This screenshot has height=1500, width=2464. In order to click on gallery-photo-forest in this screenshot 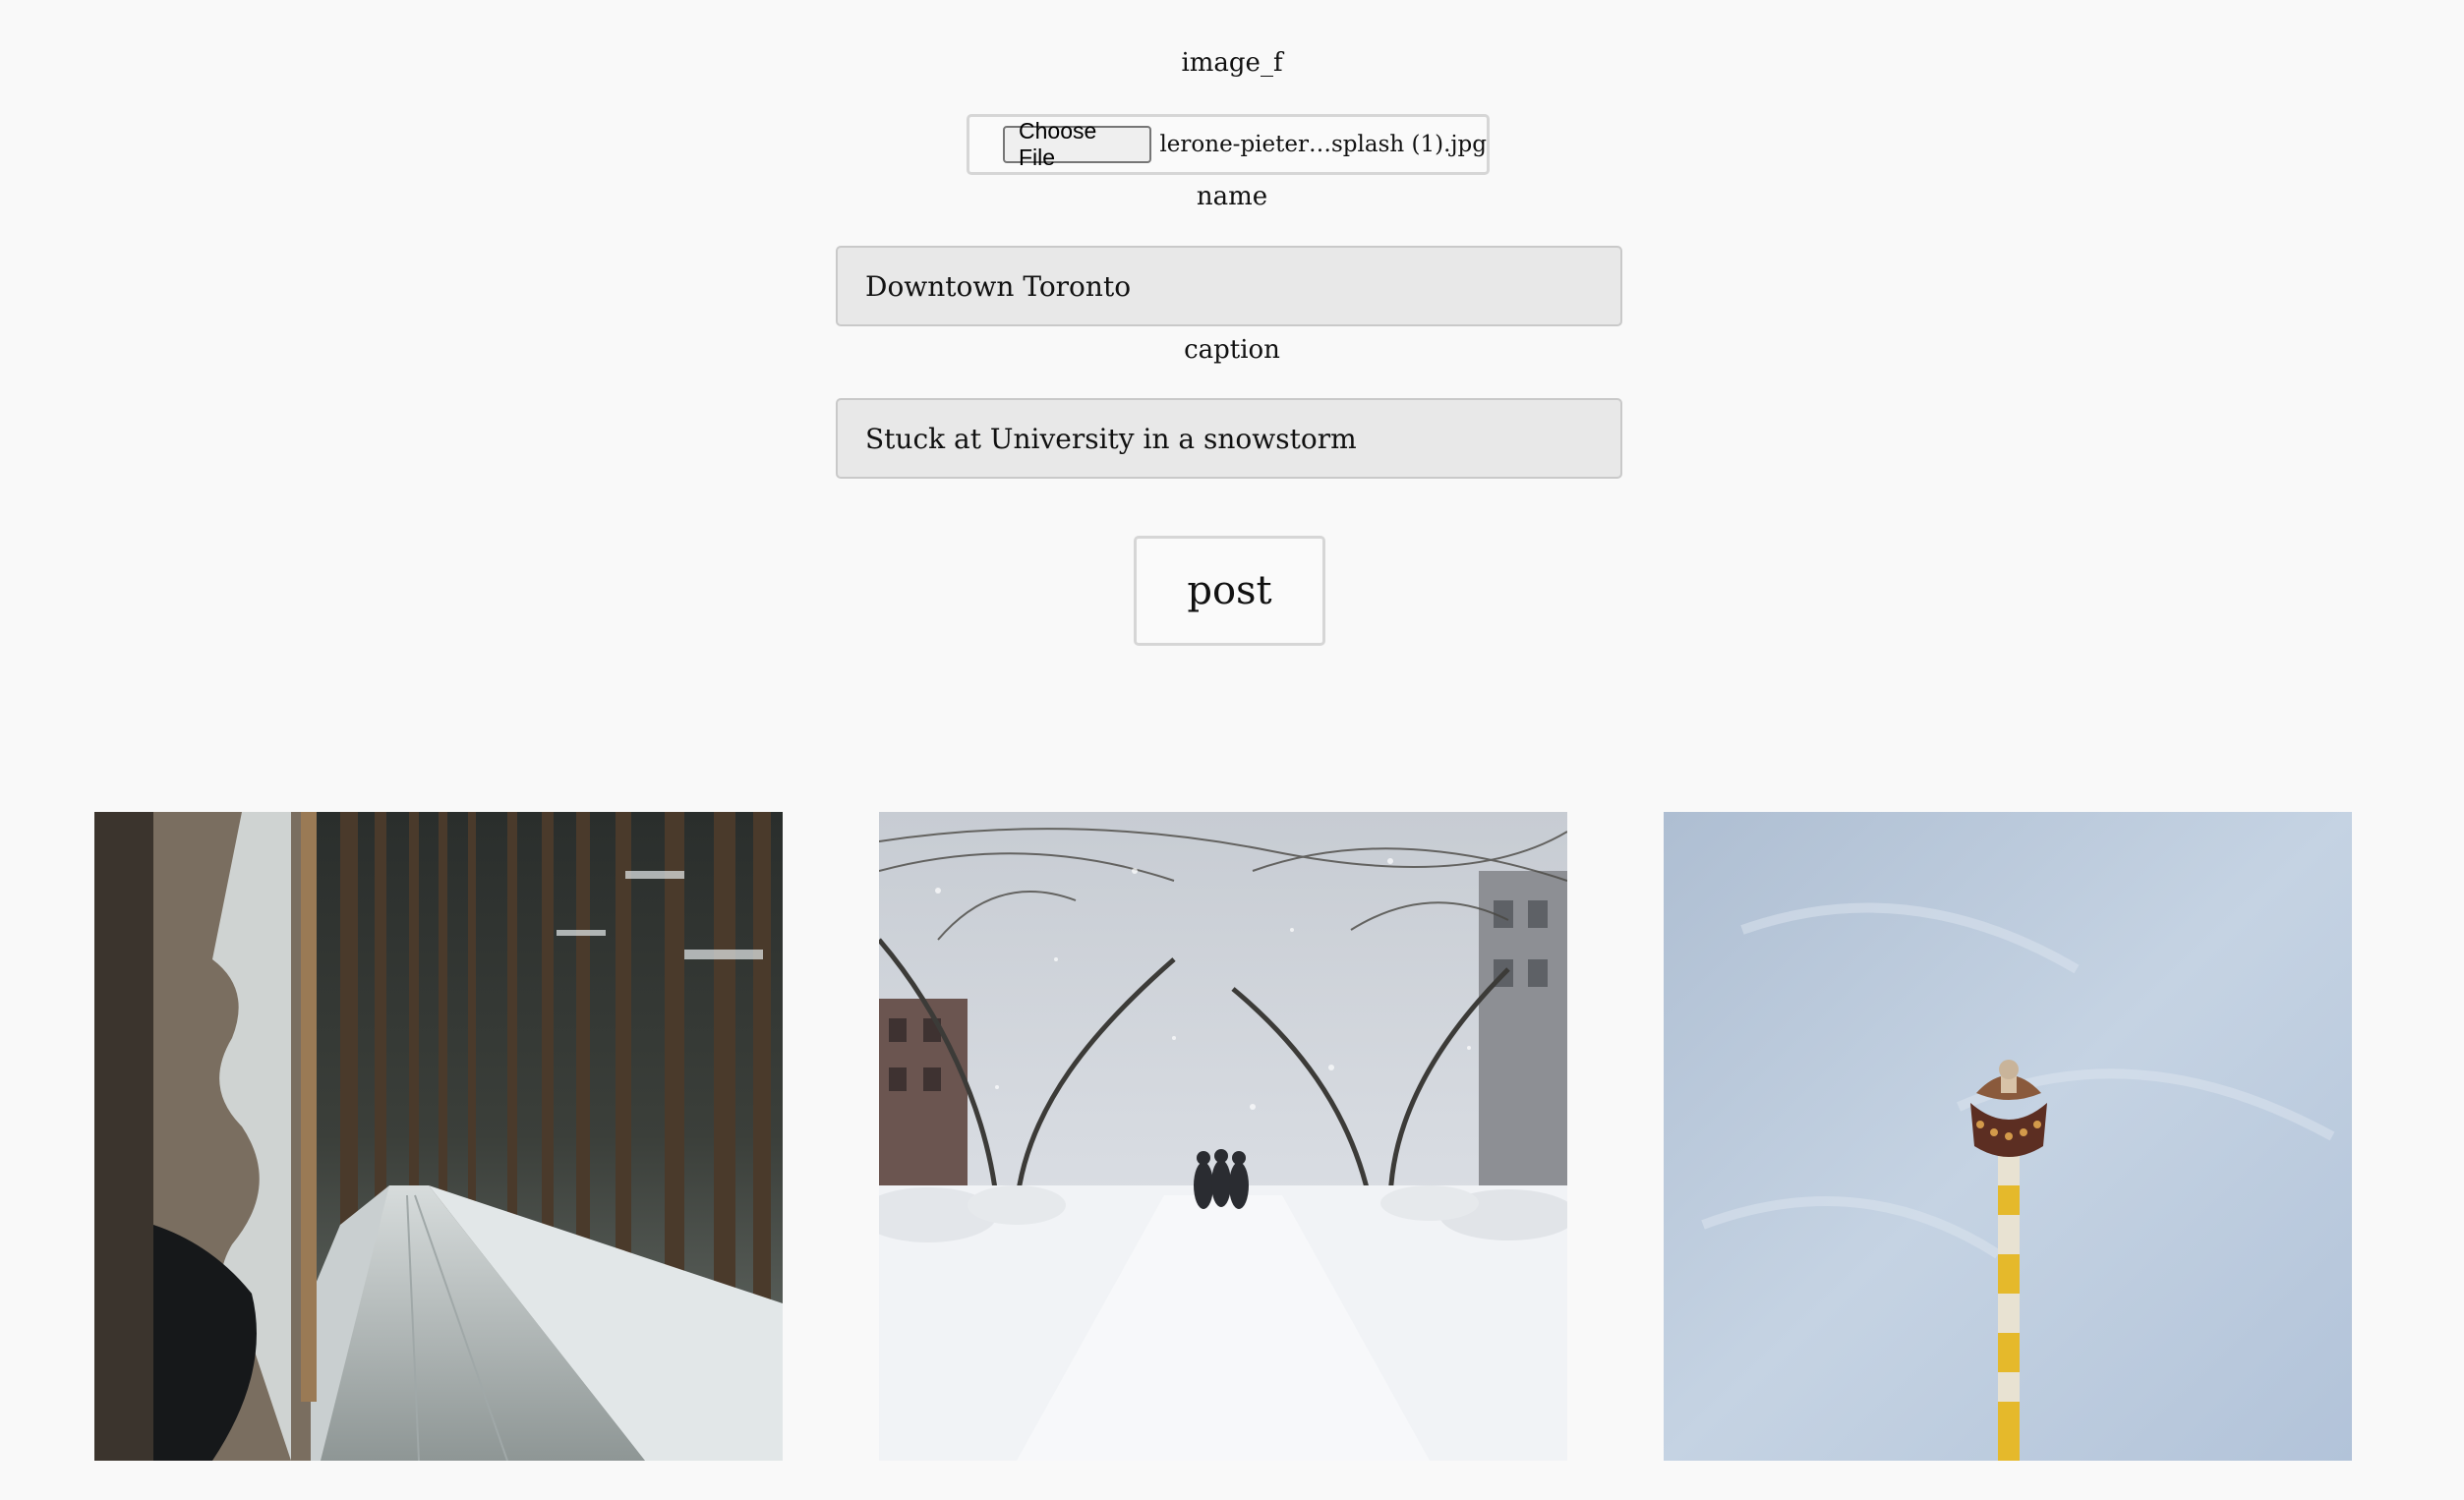, I will do `click(438, 1137)`.